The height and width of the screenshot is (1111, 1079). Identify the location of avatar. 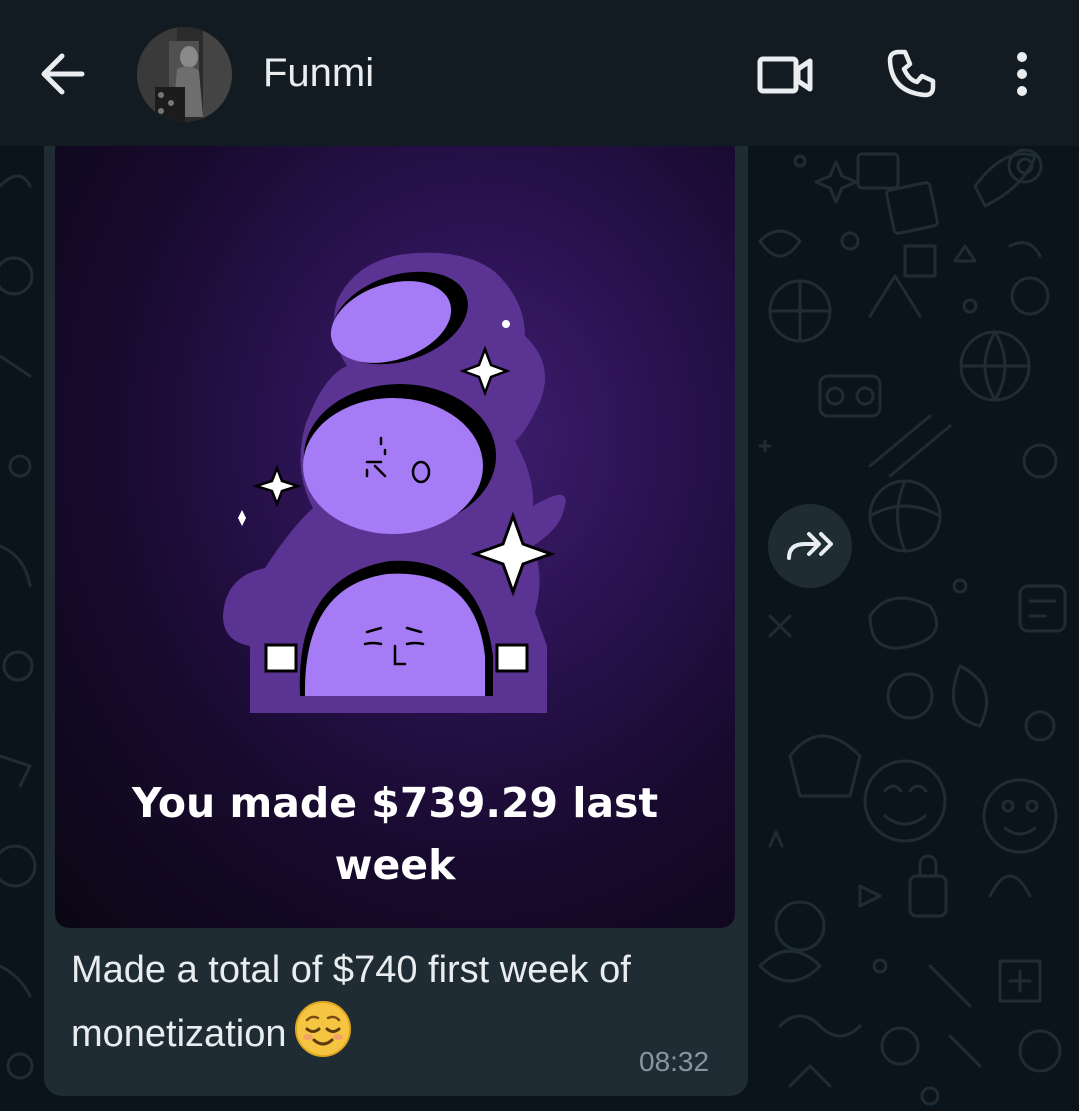
(184, 74).